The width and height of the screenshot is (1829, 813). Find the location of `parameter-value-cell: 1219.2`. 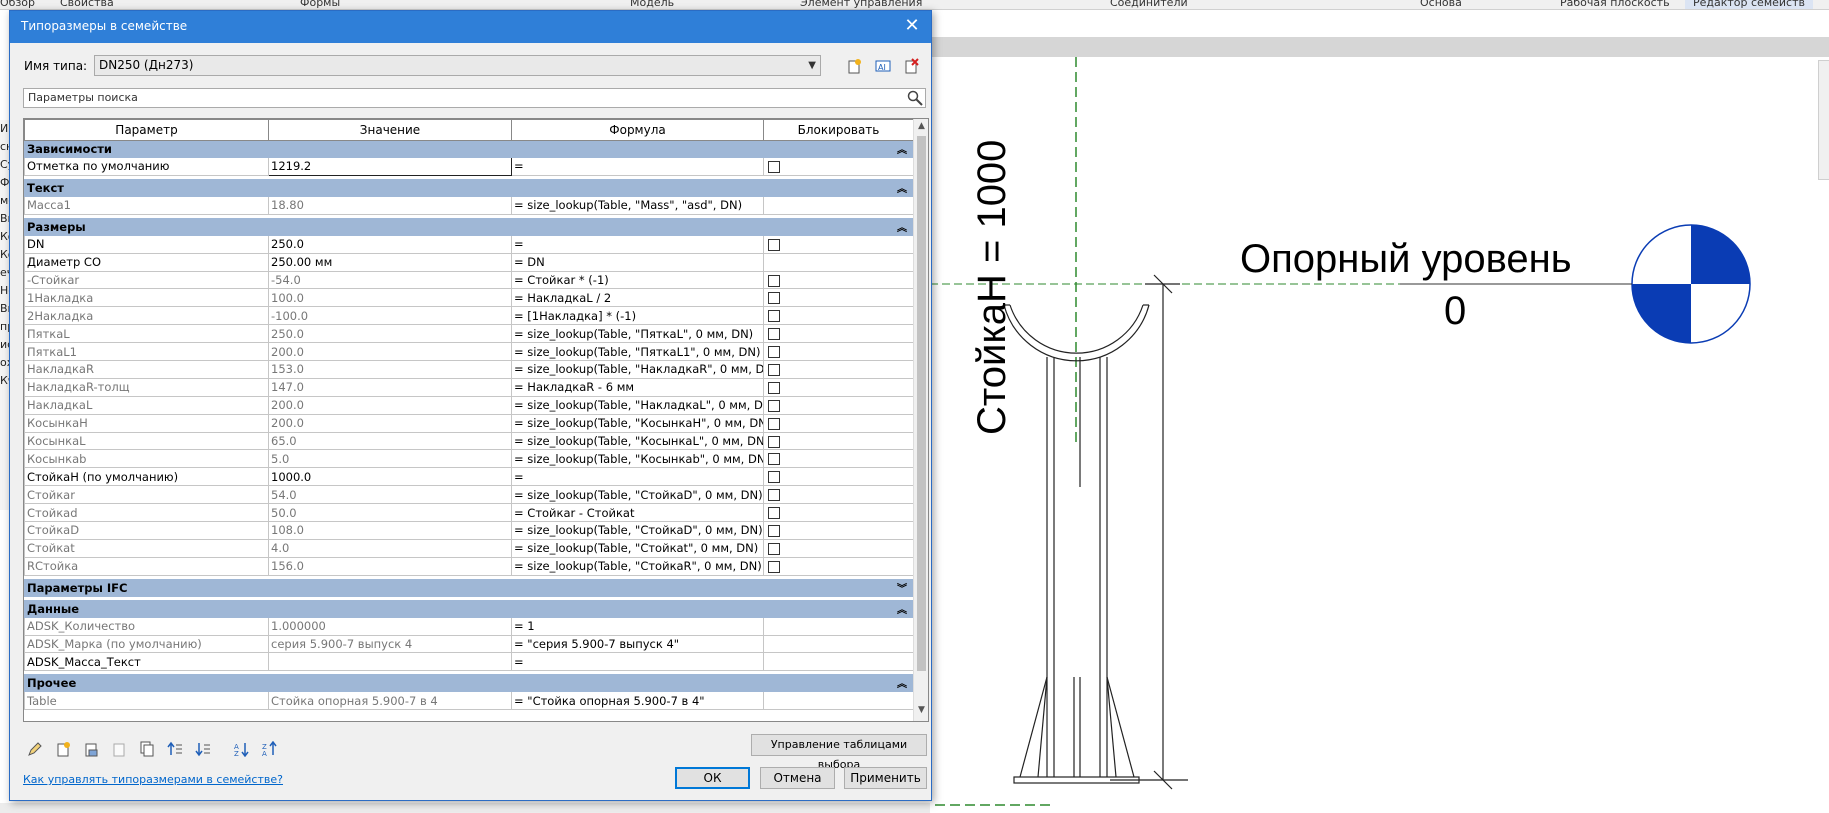

parameter-value-cell: 1219.2 is located at coordinates (390, 166).